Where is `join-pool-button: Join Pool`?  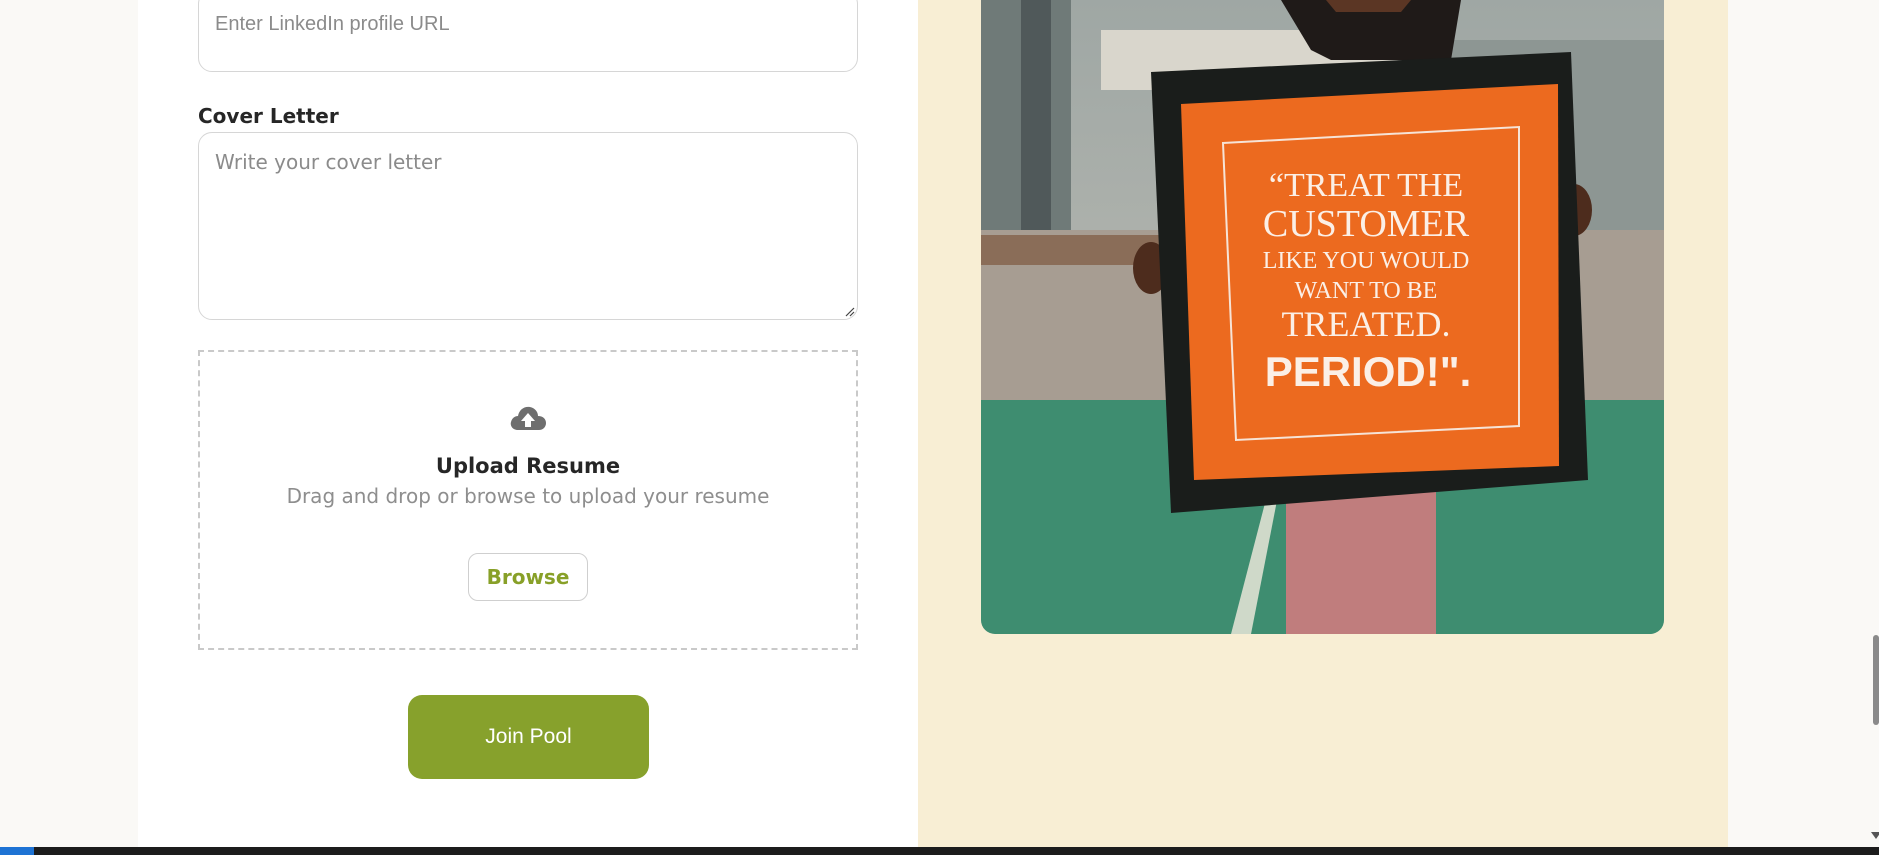
join-pool-button: Join Pool is located at coordinates (528, 737).